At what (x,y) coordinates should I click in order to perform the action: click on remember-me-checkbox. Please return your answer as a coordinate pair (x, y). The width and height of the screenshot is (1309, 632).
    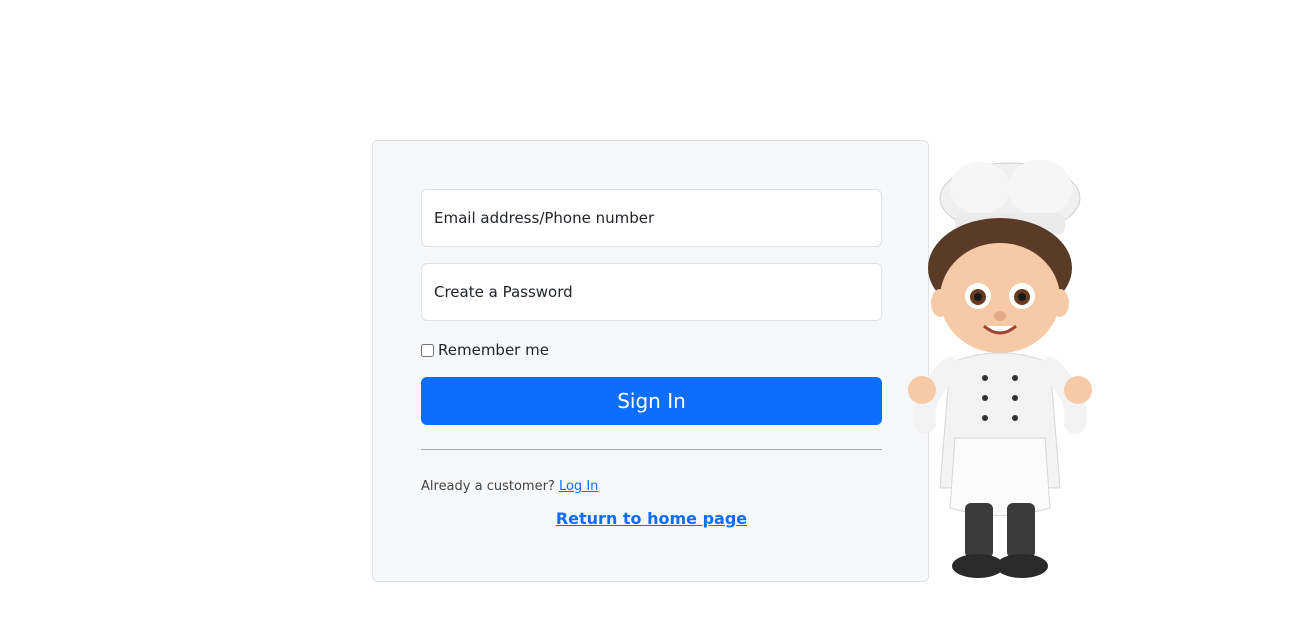
    Looking at the image, I should click on (427, 350).